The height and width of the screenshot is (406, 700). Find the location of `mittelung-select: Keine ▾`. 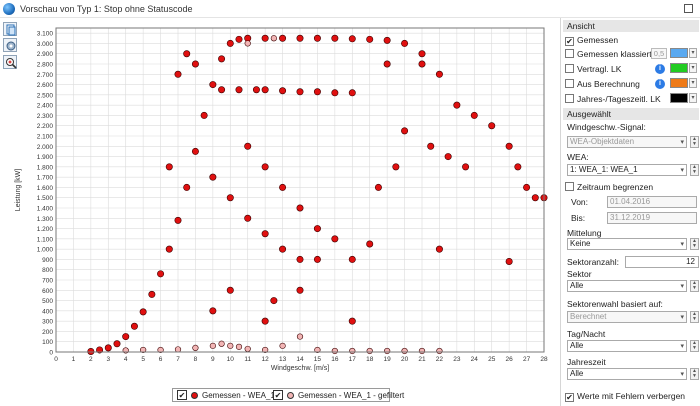

mittelung-select: Keine ▾ is located at coordinates (627, 244).